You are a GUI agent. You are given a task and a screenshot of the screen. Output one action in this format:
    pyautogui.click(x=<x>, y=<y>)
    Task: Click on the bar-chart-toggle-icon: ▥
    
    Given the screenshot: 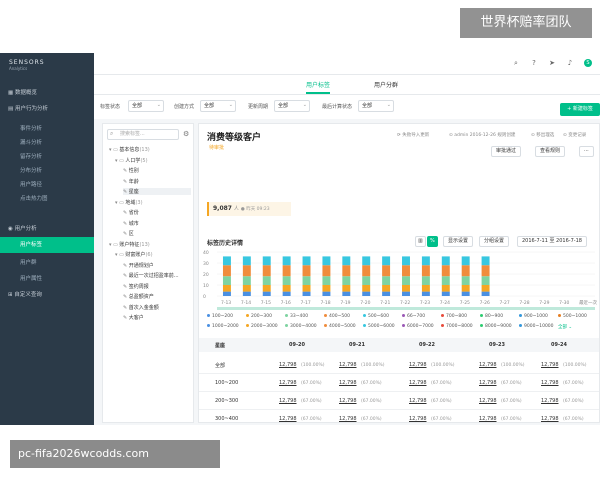 What is the action you would take?
    pyautogui.click(x=420, y=241)
    